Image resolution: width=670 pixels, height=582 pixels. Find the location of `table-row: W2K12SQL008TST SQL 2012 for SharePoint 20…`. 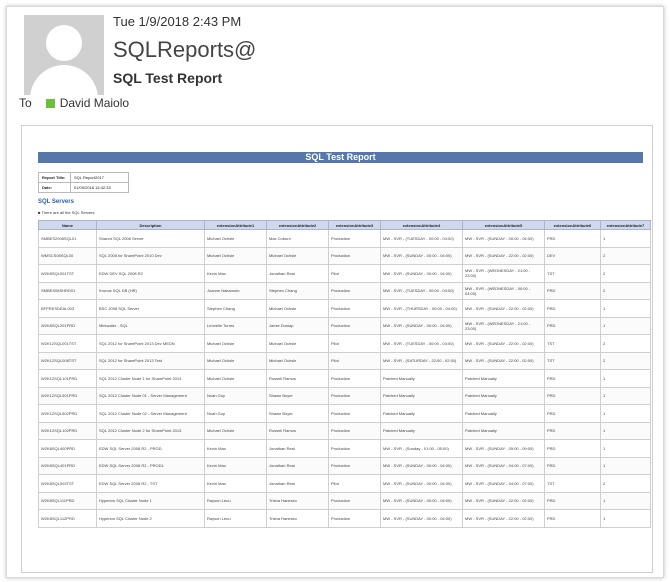

table-row: W2K12SQL008TST SQL 2012 for SharePoint 20… is located at coordinates (344, 360).